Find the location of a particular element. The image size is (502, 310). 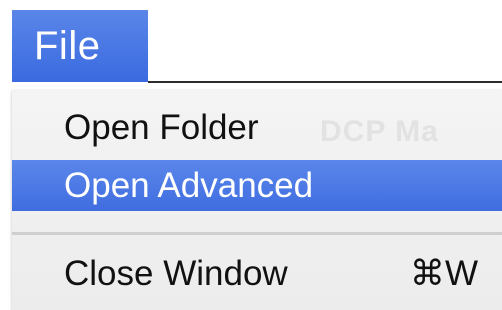

menu-item-label: Open Advanced is located at coordinates (189, 185).